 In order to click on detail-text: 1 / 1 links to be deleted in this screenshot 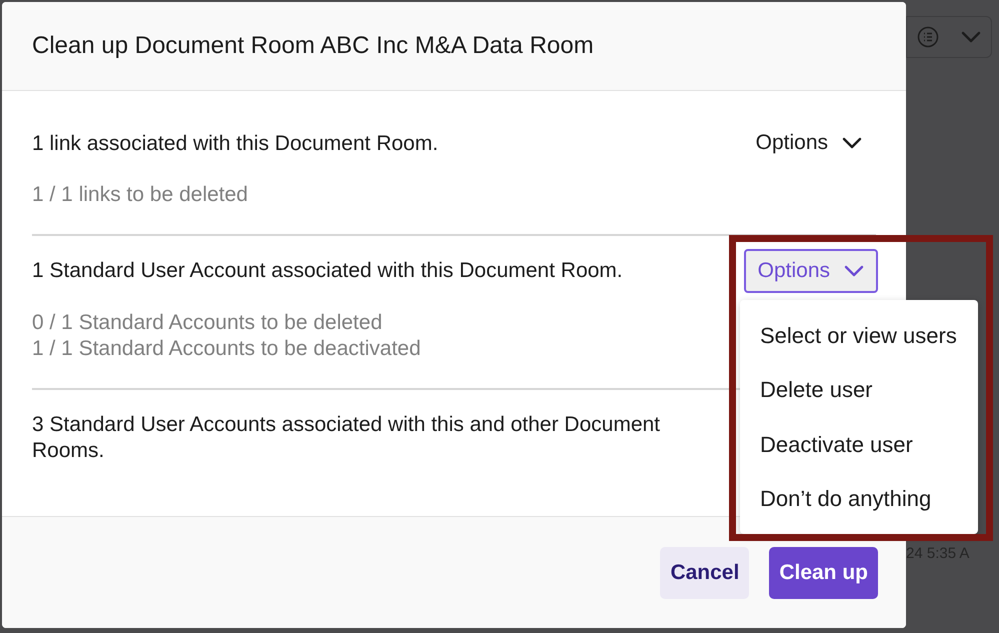, I will do `click(140, 195)`.